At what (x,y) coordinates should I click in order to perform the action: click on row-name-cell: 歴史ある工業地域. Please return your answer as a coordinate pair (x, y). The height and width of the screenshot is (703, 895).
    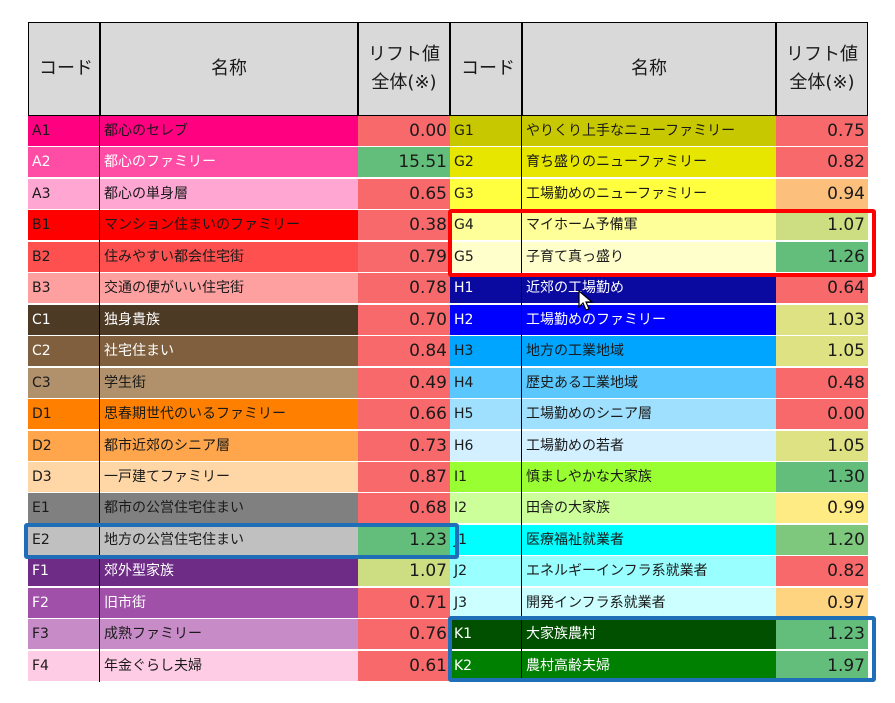
    Looking at the image, I should click on (649, 383).